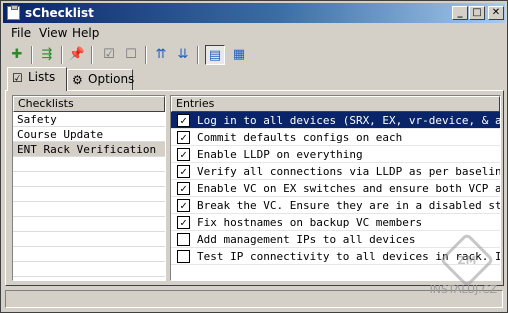  I want to click on check-all-icon: ☑, so click(109, 55).